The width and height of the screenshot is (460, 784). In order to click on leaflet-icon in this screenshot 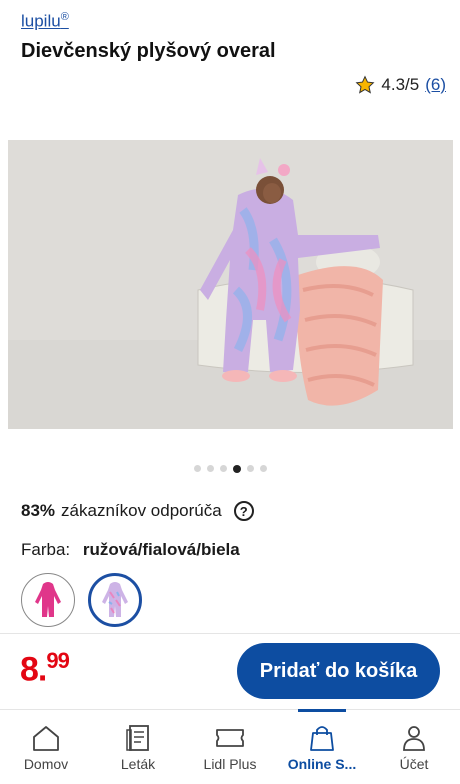, I will do `click(137, 738)`.